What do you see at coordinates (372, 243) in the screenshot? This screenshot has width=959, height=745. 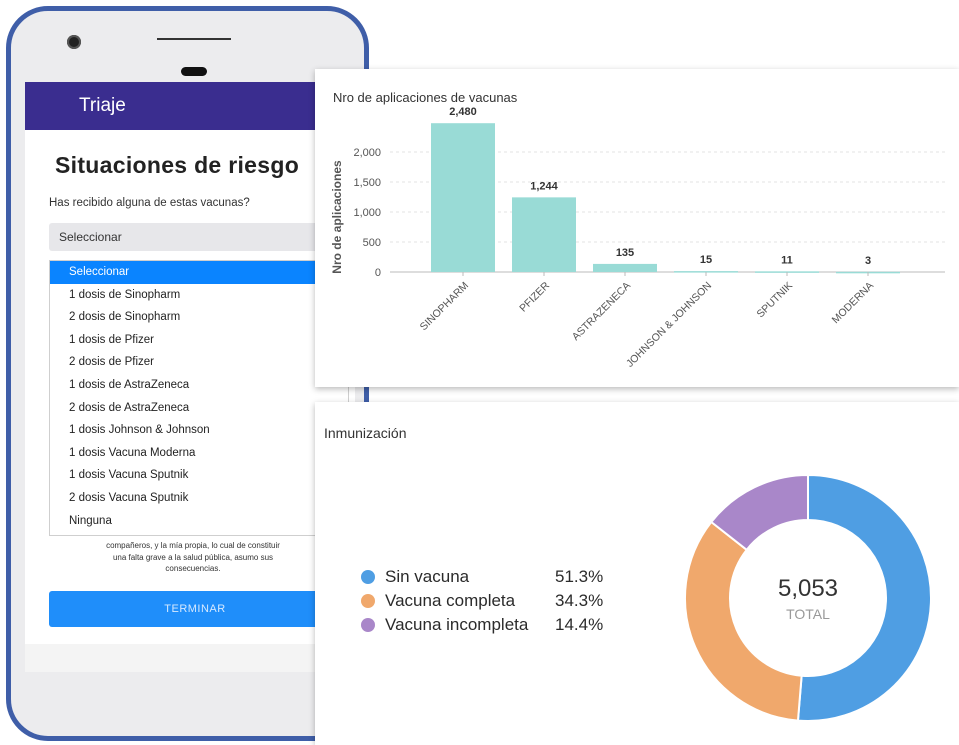 I see `y-tick-label: 500` at bounding box center [372, 243].